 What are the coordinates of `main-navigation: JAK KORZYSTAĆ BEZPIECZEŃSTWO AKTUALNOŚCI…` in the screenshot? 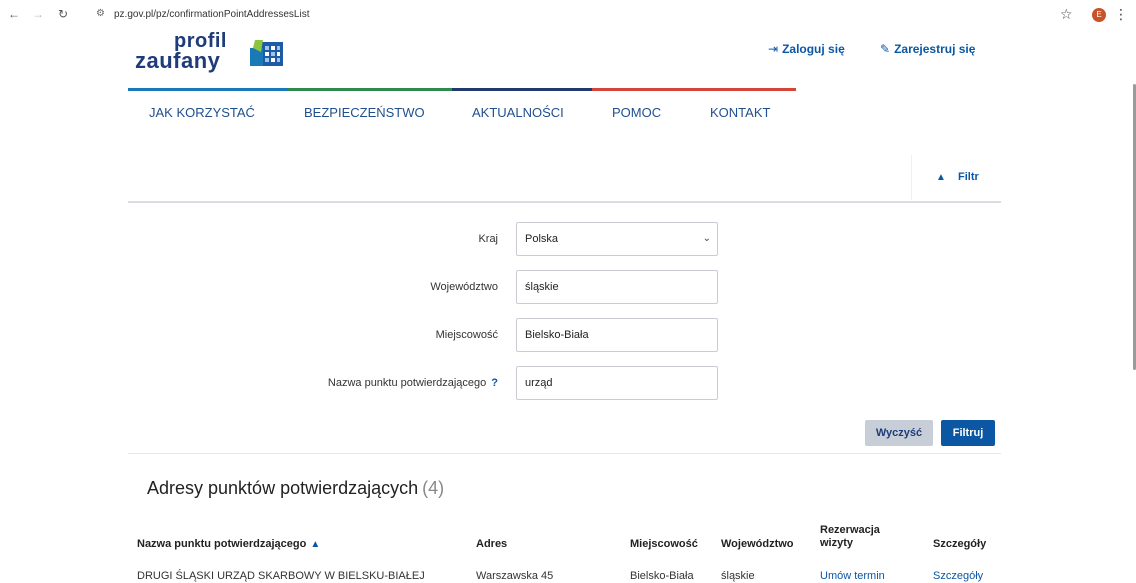 It's located at (462, 111).